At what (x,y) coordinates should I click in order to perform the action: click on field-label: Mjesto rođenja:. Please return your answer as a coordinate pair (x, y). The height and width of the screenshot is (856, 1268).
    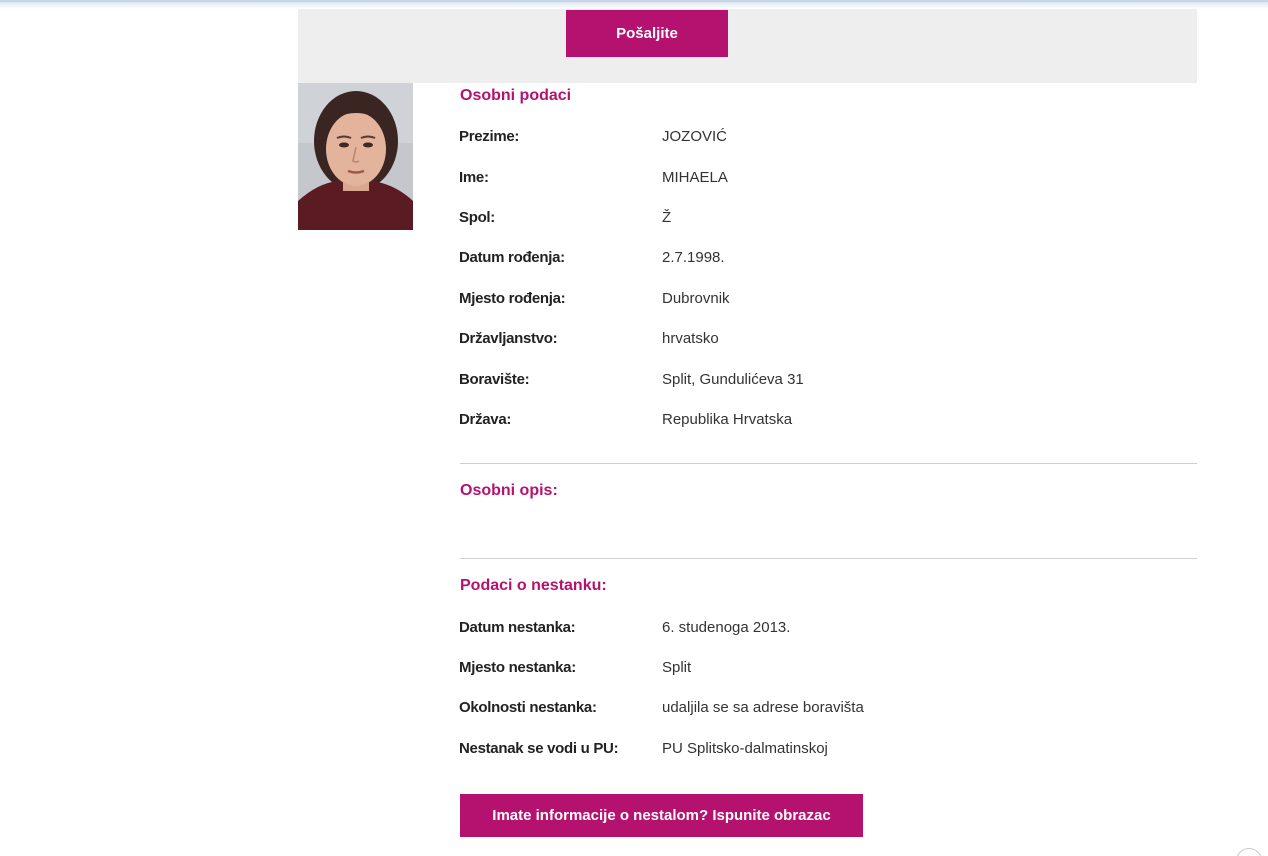
    Looking at the image, I should click on (512, 298).